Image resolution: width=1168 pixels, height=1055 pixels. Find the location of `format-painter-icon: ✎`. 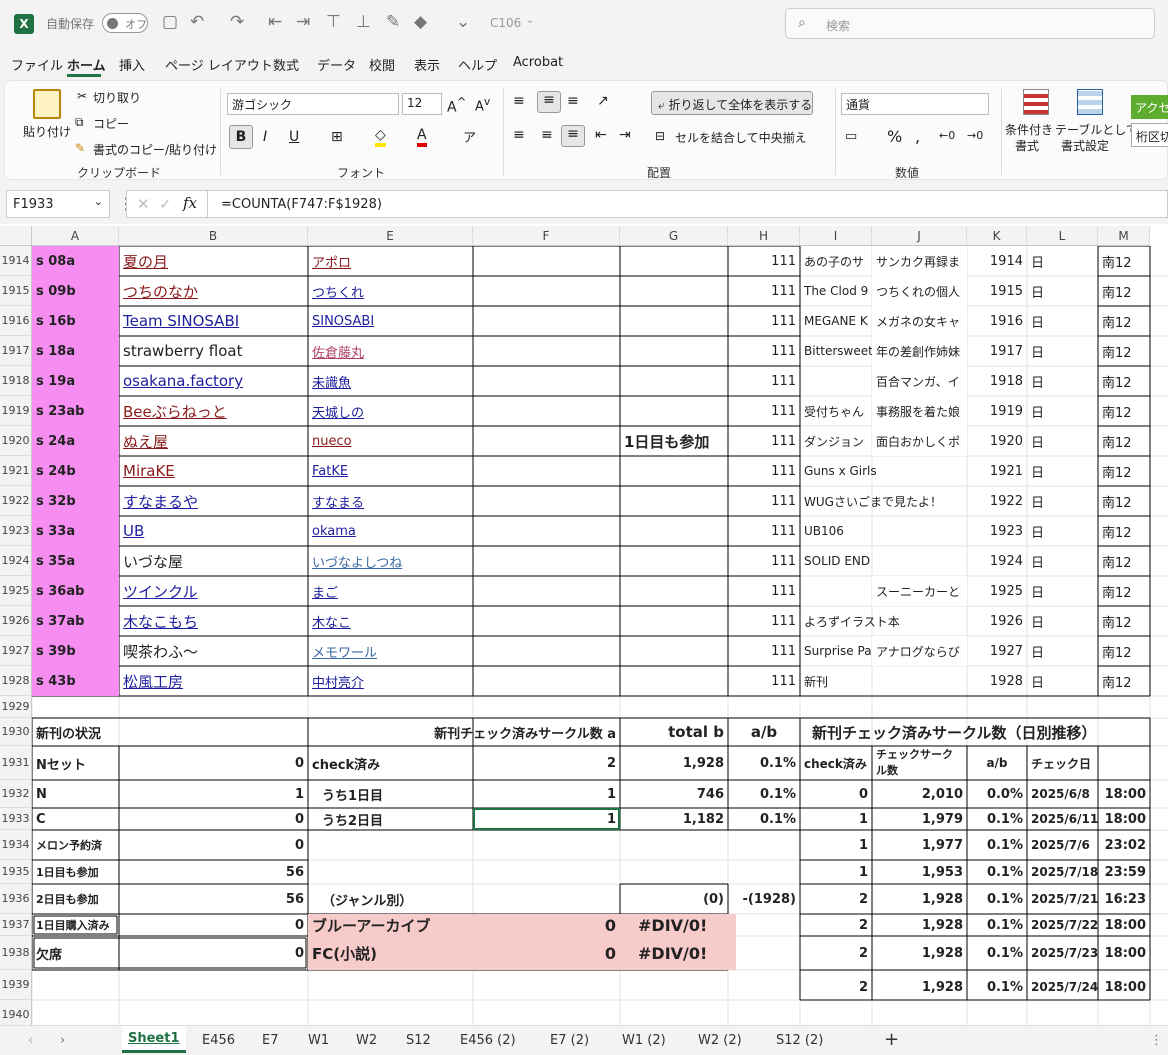

format-painter-icon: ✎ is located at coordinates (80, 148).